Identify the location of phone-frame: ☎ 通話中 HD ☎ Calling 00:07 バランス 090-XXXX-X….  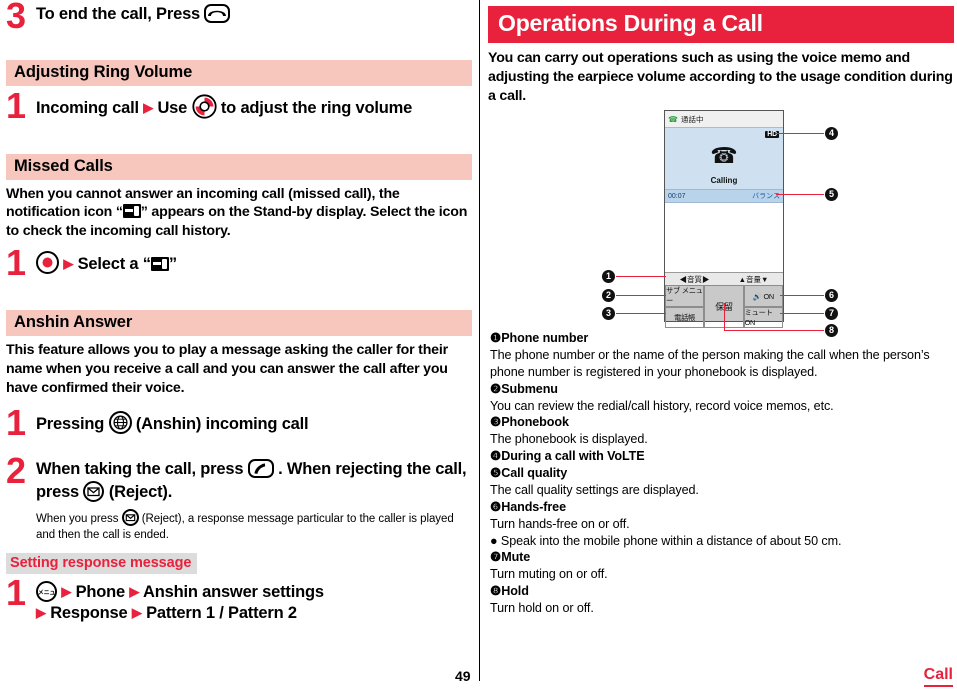
(724, 219).